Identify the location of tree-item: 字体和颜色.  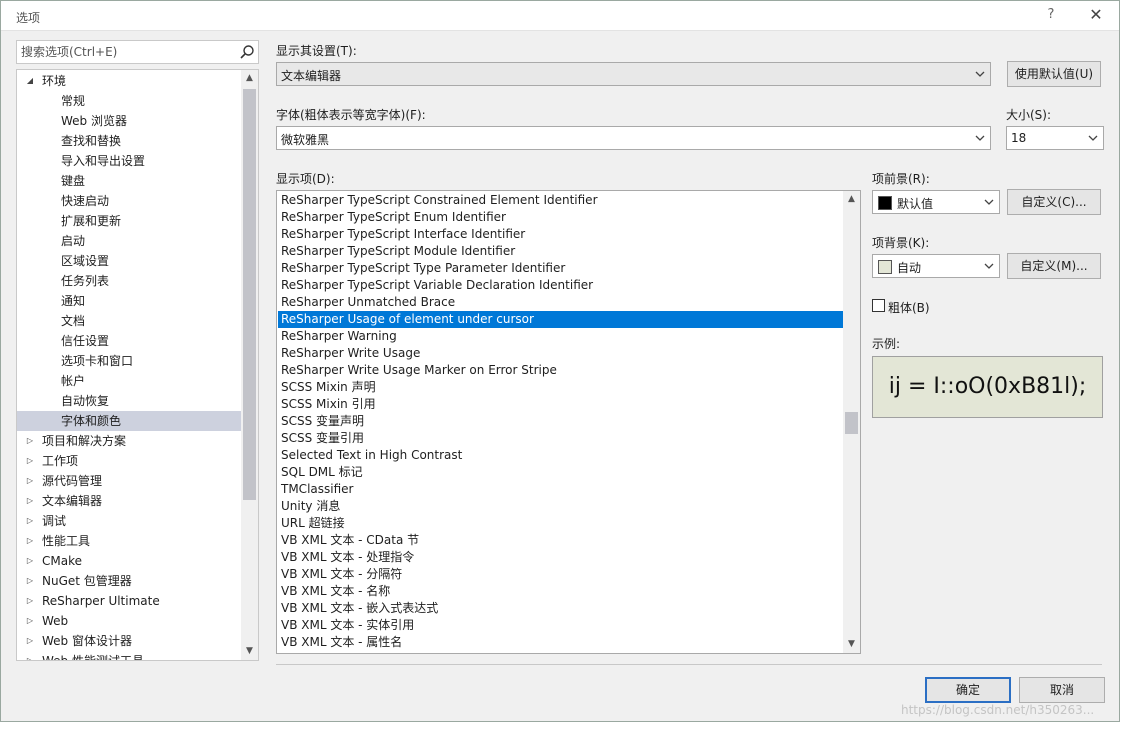
(129, 421).